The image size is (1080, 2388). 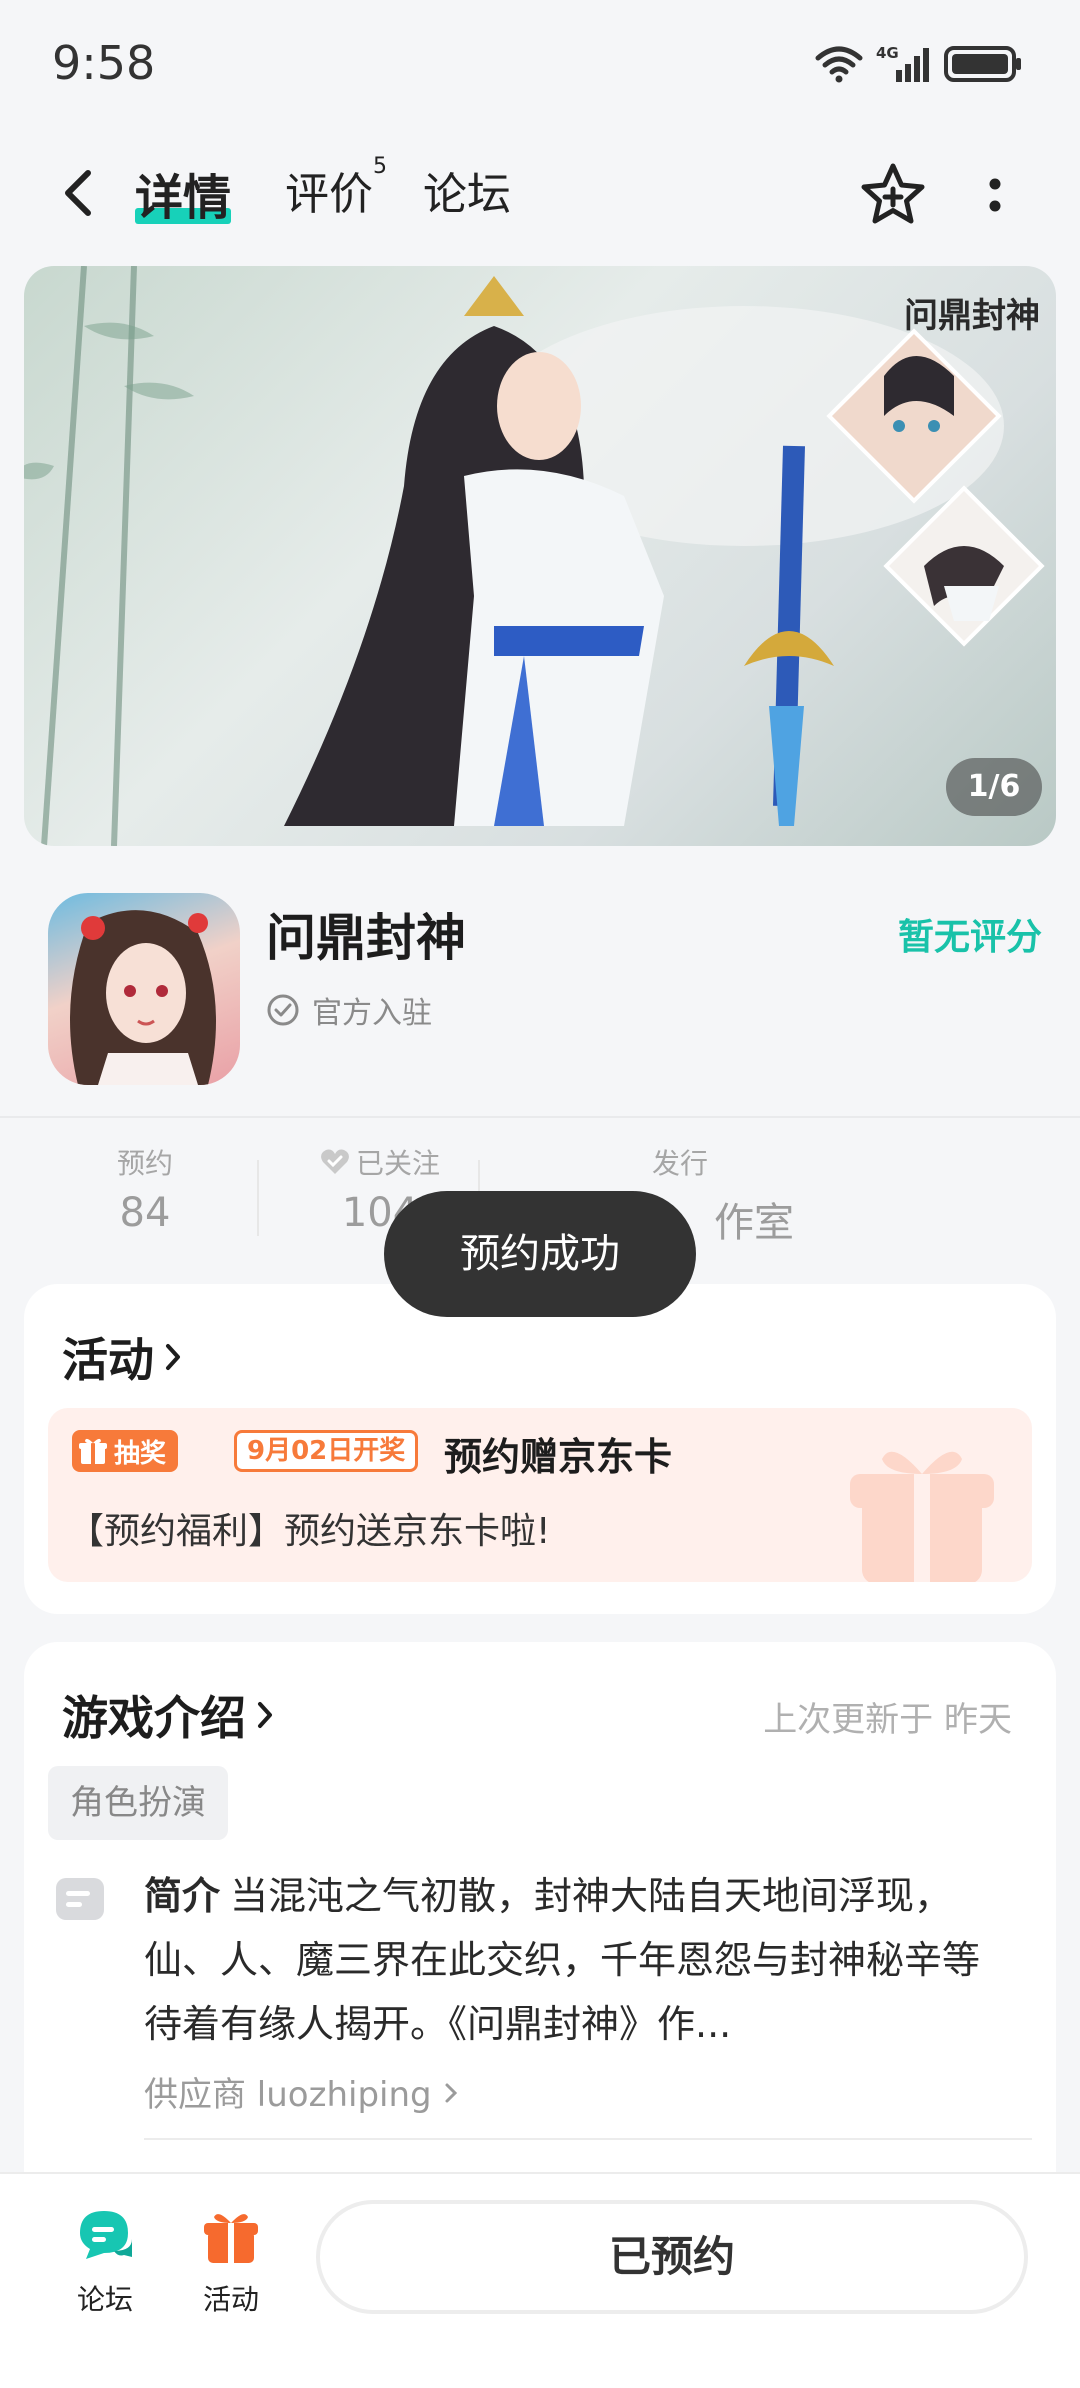 What do you see at coordinates (230, 2299) in the screenshot?
I see `bottom-activity-label: 活动` at bounding box center [230, 2299].